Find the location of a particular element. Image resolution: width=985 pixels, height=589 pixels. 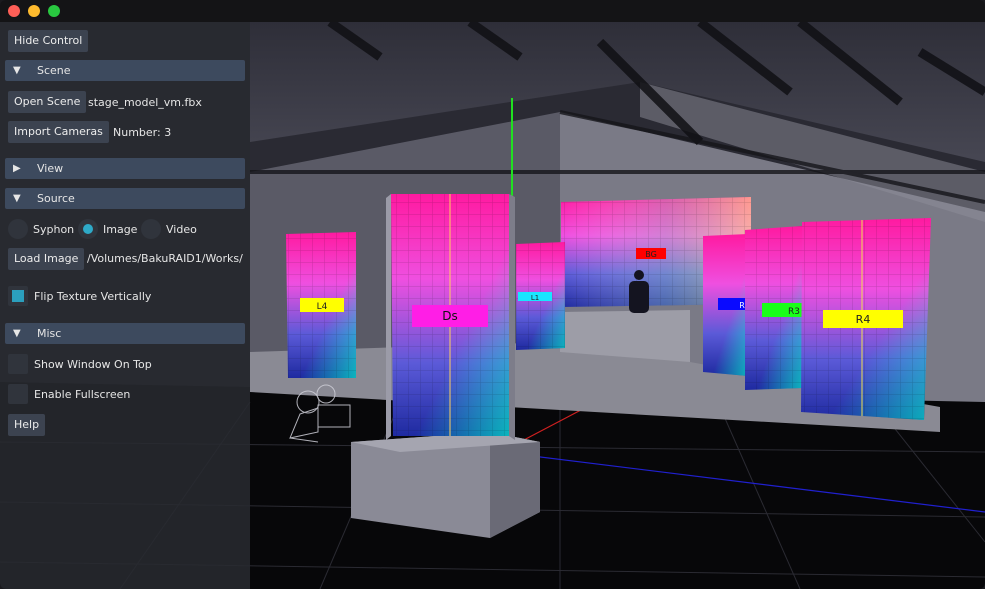

source-video-radio is located at coordinates (151, 229).